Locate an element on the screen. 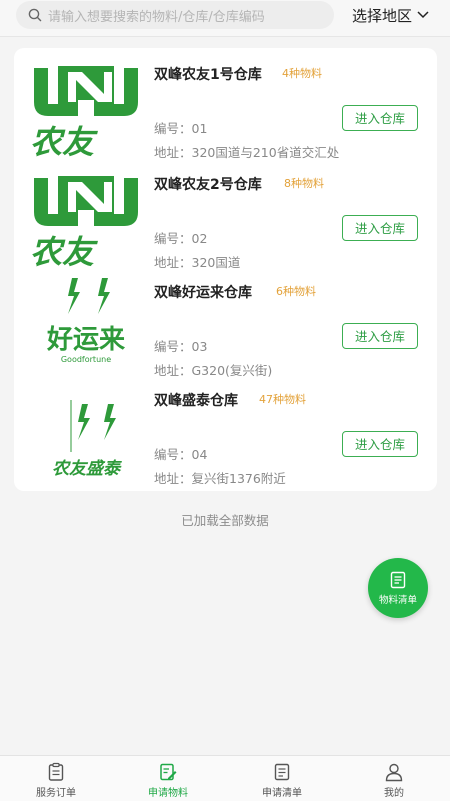 Image resolution: width=450 pixels, height=801 pixels. warehouse-item: 农友 双峰农友2号仓库 8种物料 编号：02 地址：320国道 进入仓库 is located at coordinates (225, 214).